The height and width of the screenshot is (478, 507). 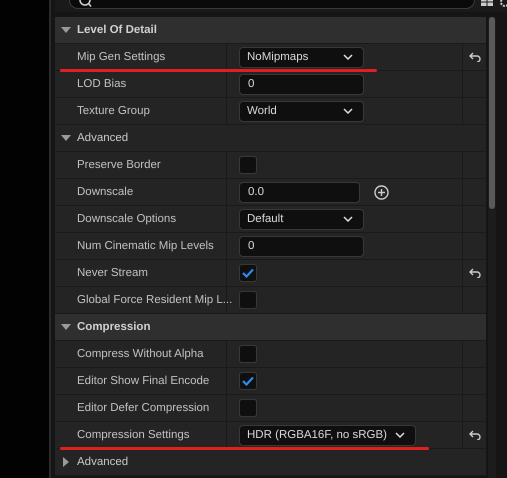 What do you see at coordinates (133, 435) in the screenshot?
I see `property-label: Compression Settings` at bounding box center [133, 435].